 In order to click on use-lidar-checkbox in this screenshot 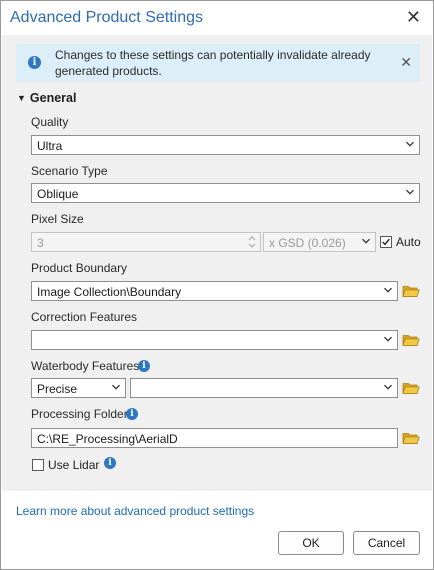, I will do `click(38, 465)`.